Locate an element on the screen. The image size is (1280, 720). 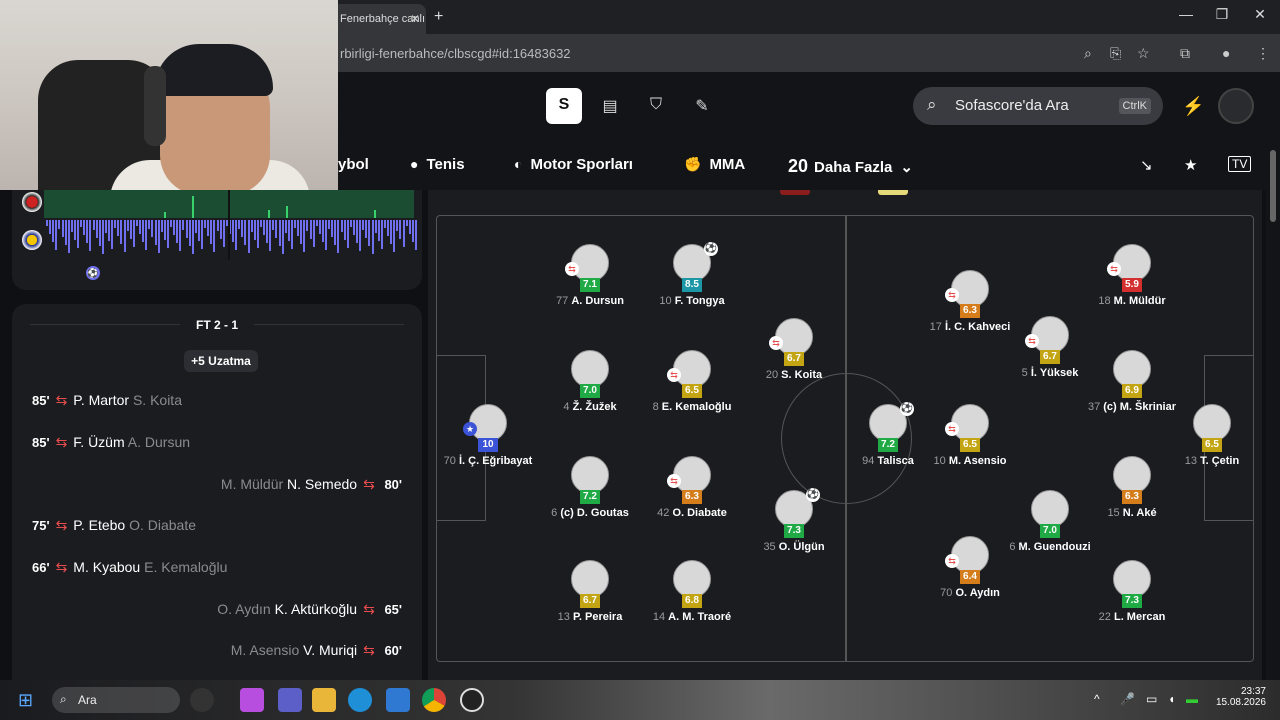
teams-icon is located at coordinates (290, 700).